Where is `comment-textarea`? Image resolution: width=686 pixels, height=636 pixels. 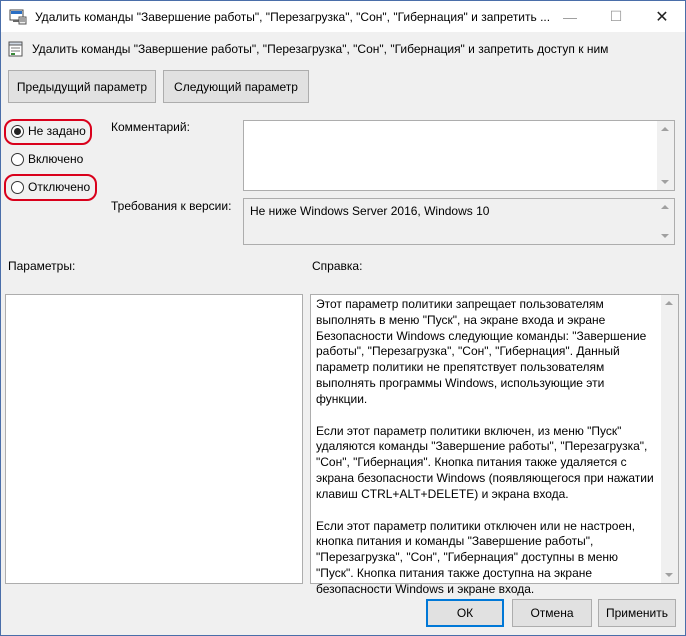
comment-textarea is located at coordinates (459, 155).